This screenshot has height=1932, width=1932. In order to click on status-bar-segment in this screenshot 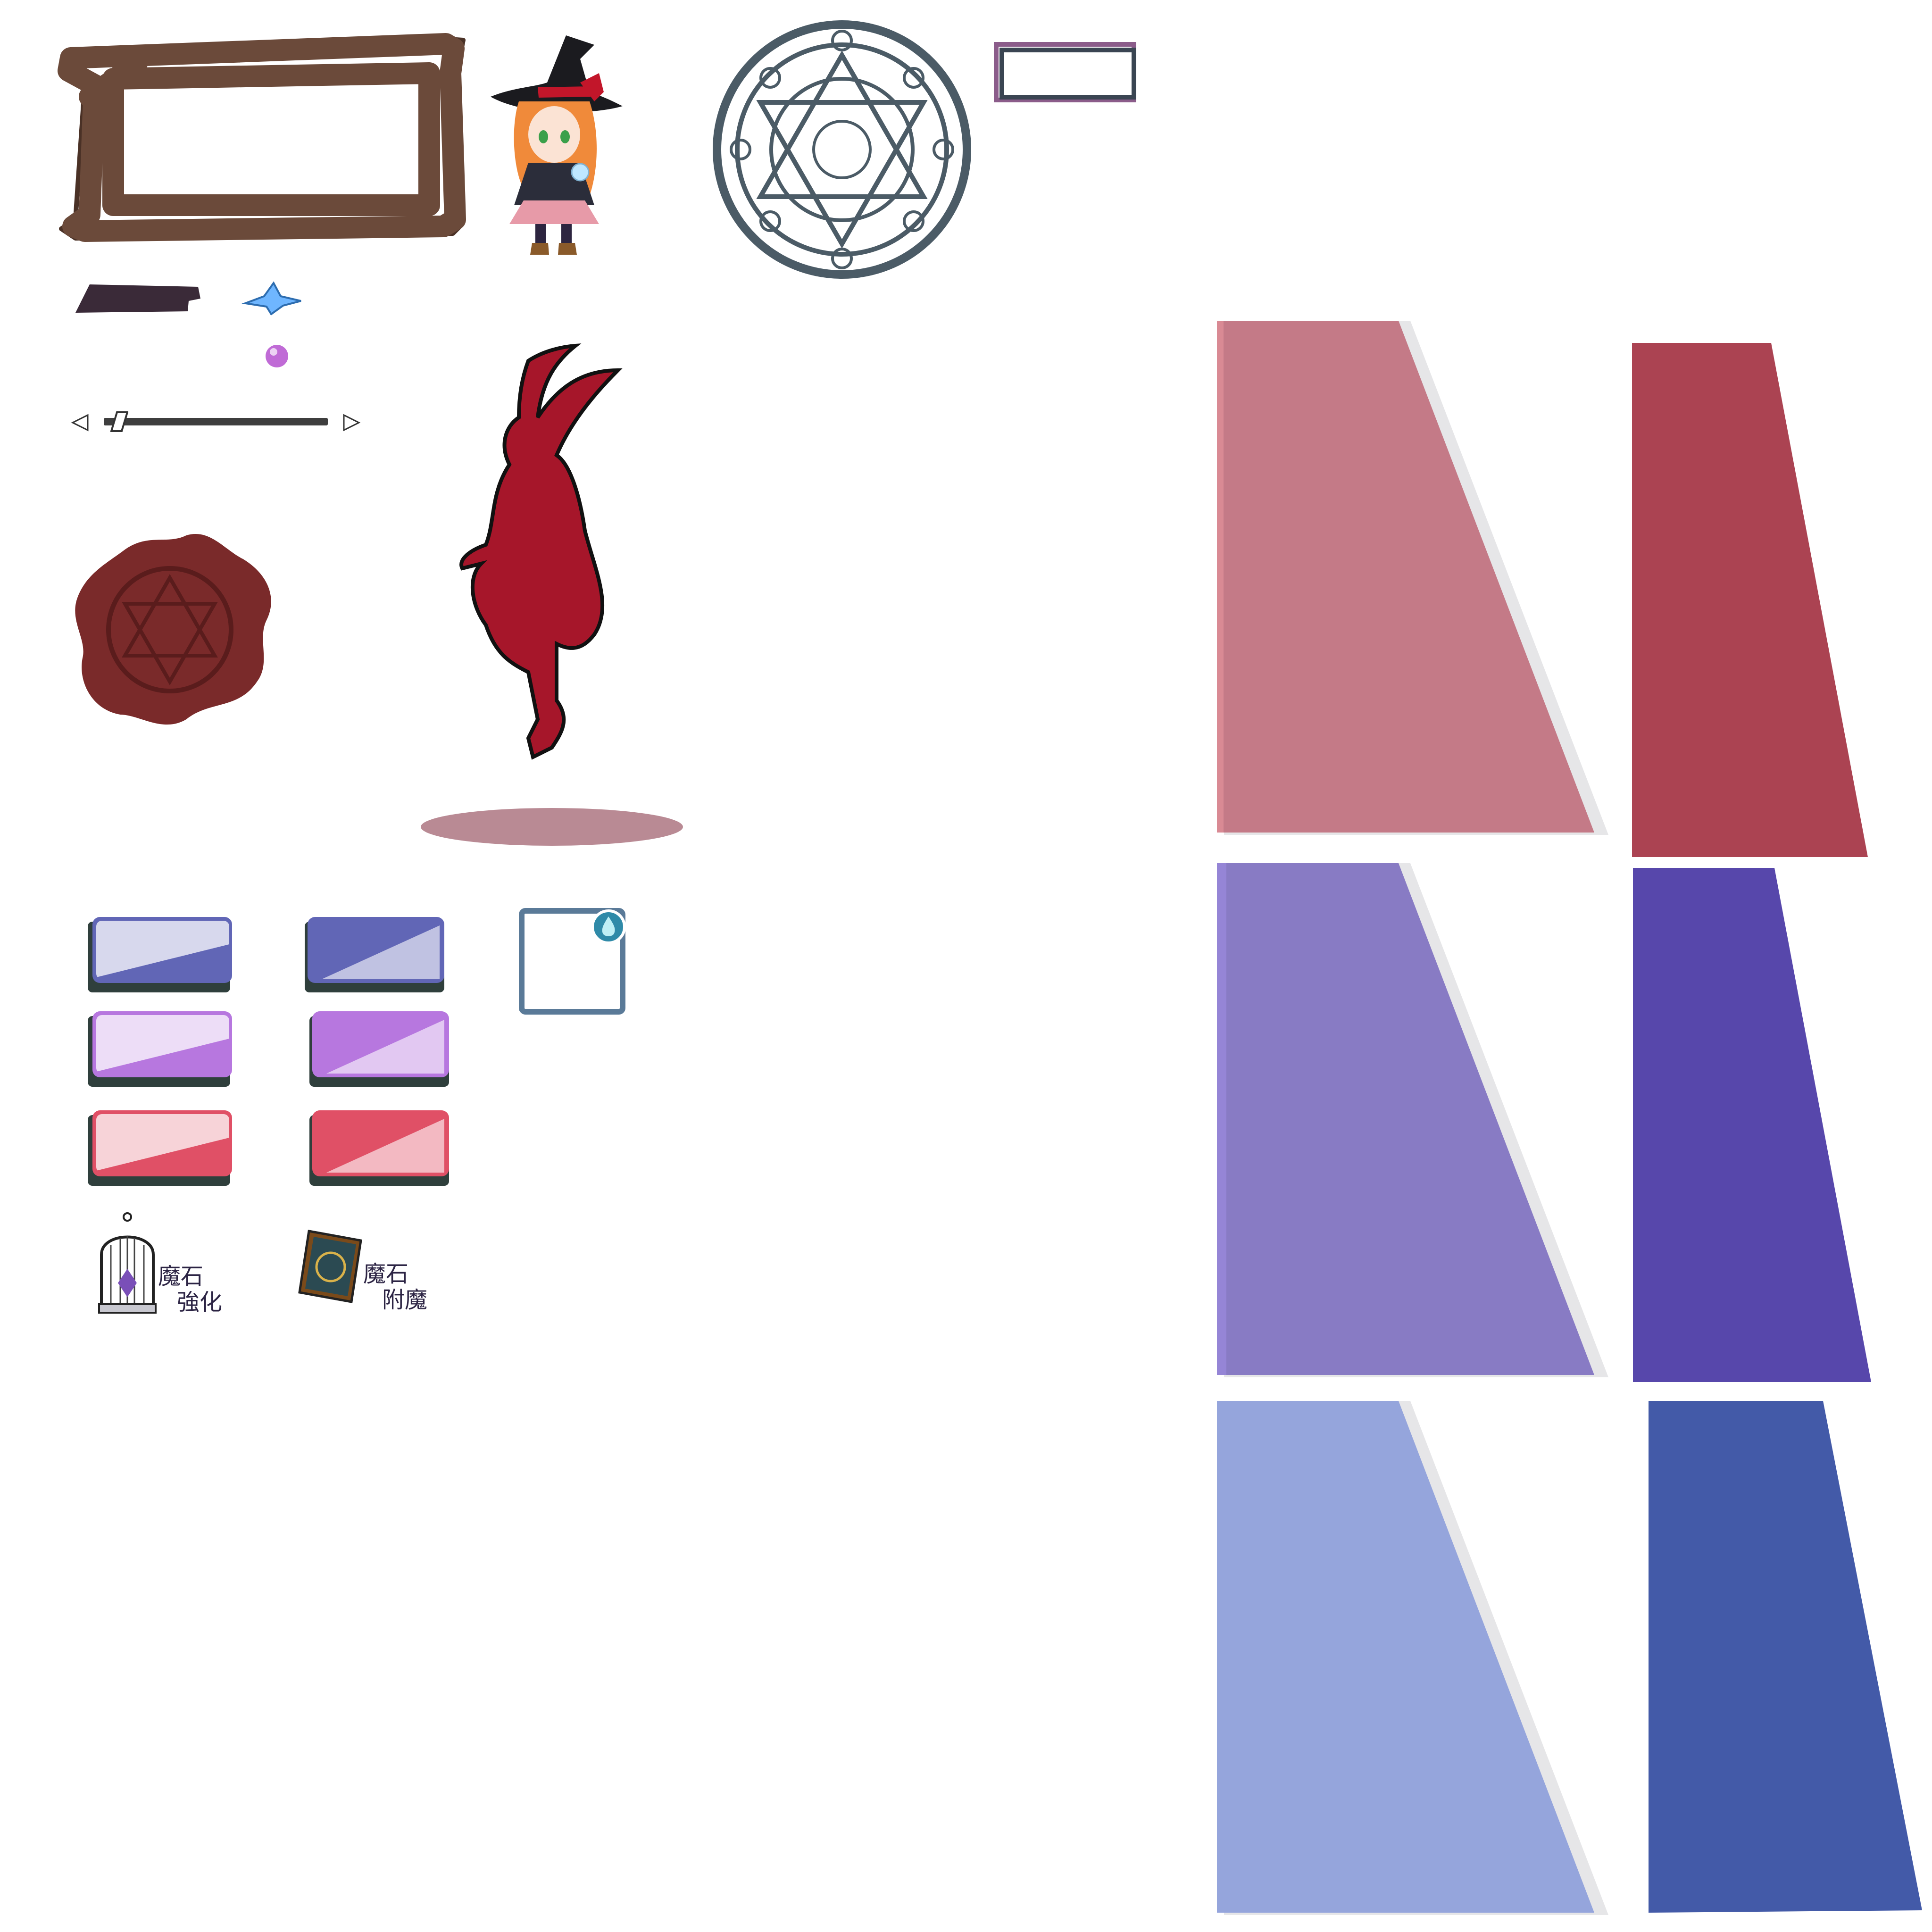, I will do `click(139, 298)`.